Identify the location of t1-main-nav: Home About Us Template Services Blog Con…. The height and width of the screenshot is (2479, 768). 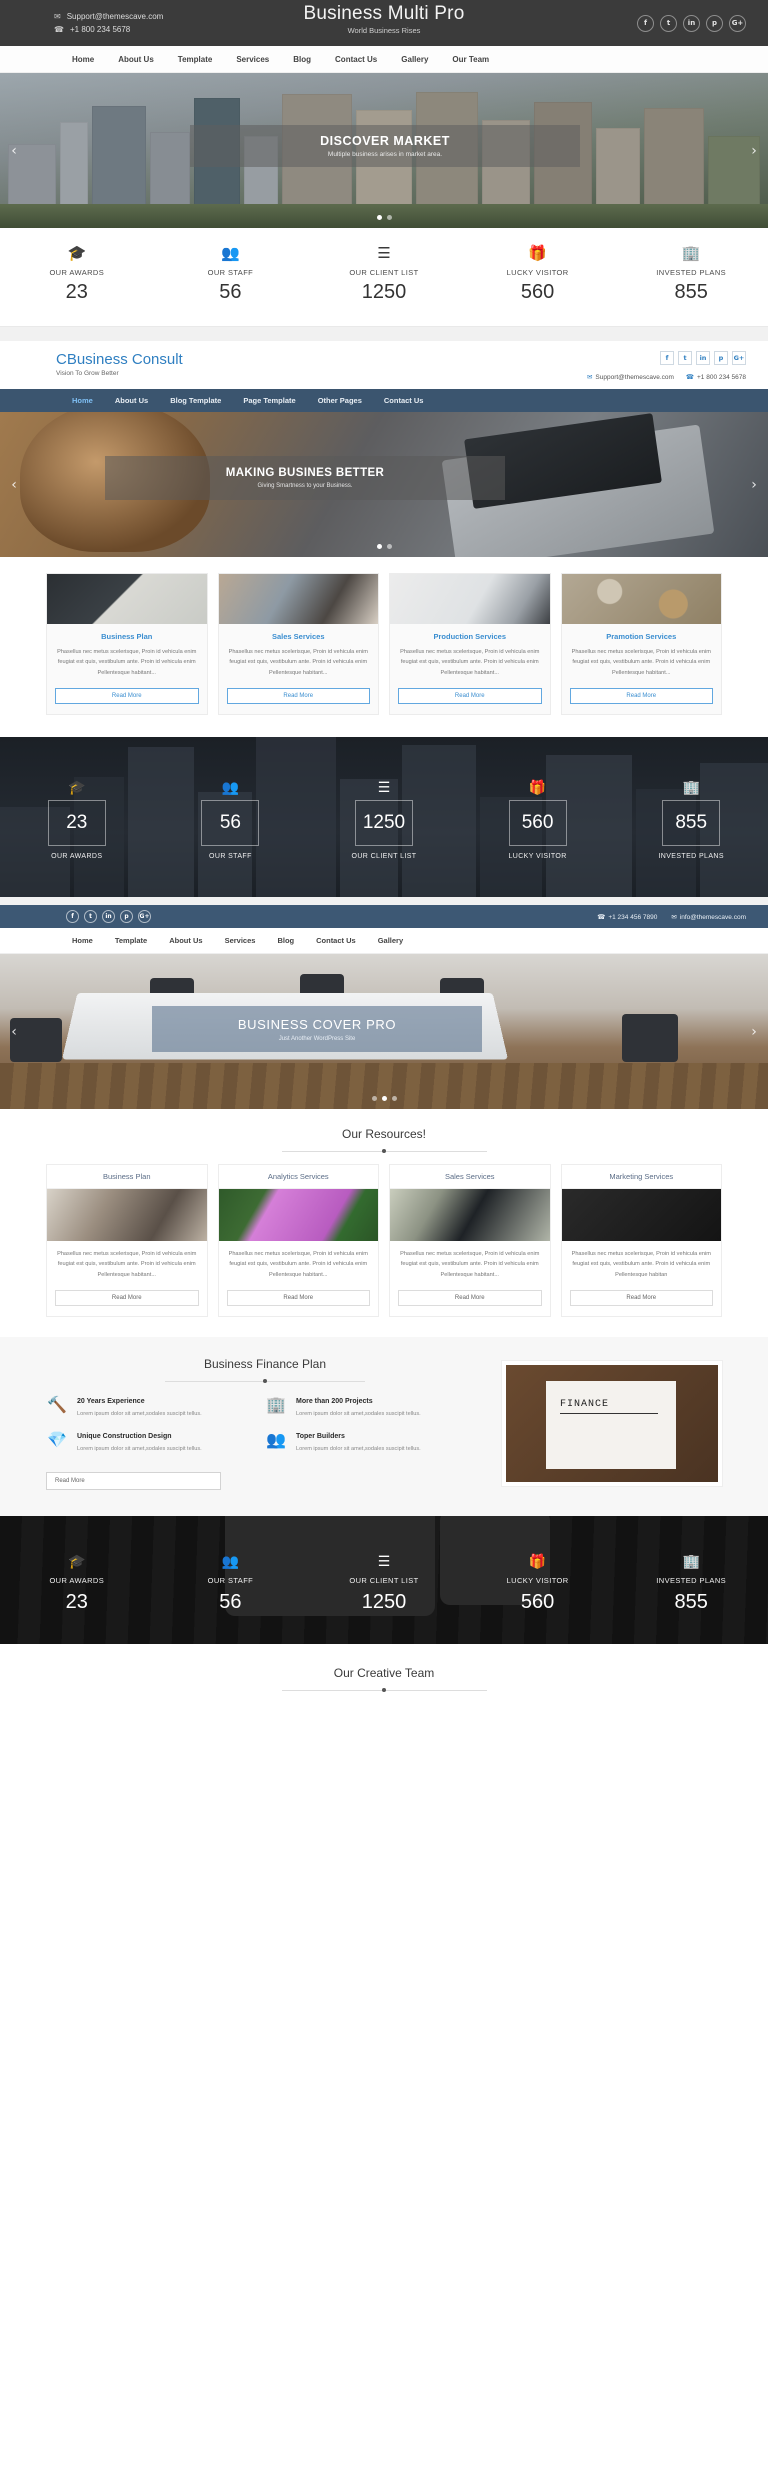
(384, 59).